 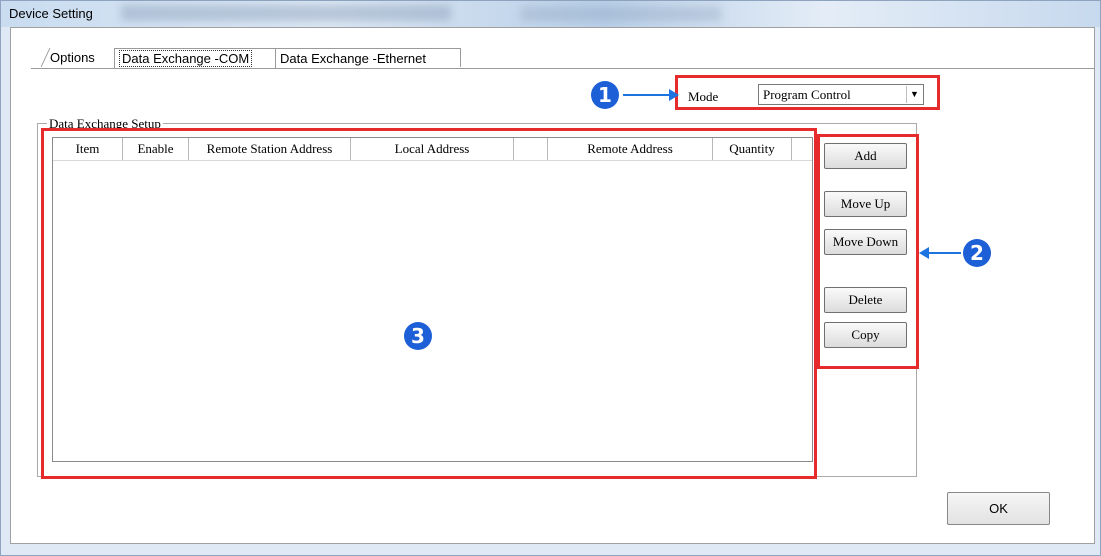 I want to click on callout-1-icon: 1, so click(x=605, y=95).